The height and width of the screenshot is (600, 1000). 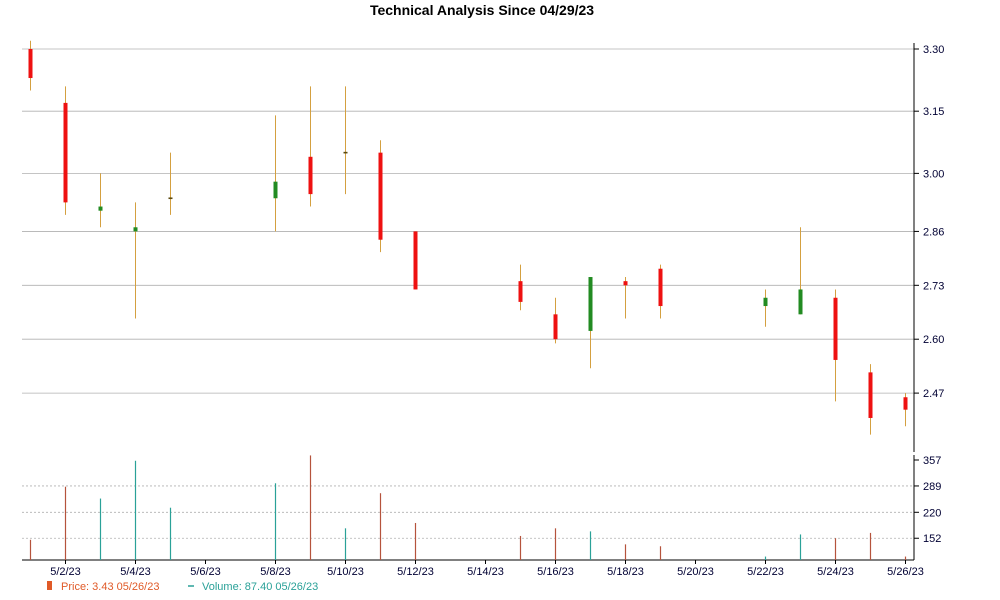 I want to click on x-tick-label: 5/20/23, so click(x=695, y=572).